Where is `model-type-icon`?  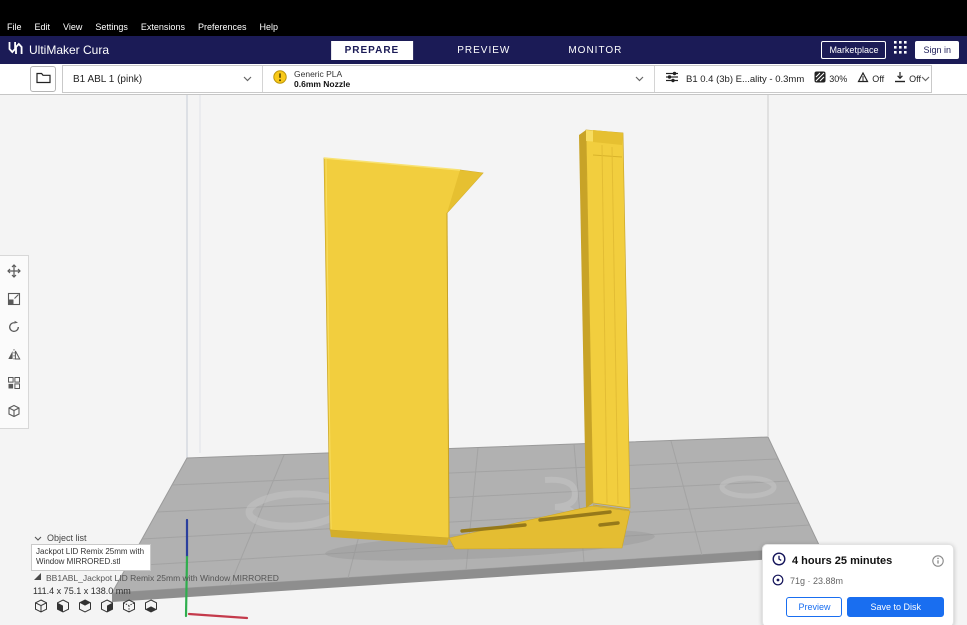
model-type-icon is located at coordinates (37, 577).